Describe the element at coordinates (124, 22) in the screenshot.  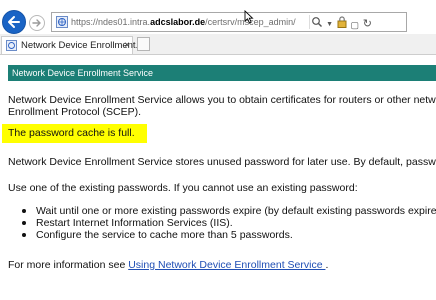
I see `url-host-prefix: ndes01.intra.` at that location.